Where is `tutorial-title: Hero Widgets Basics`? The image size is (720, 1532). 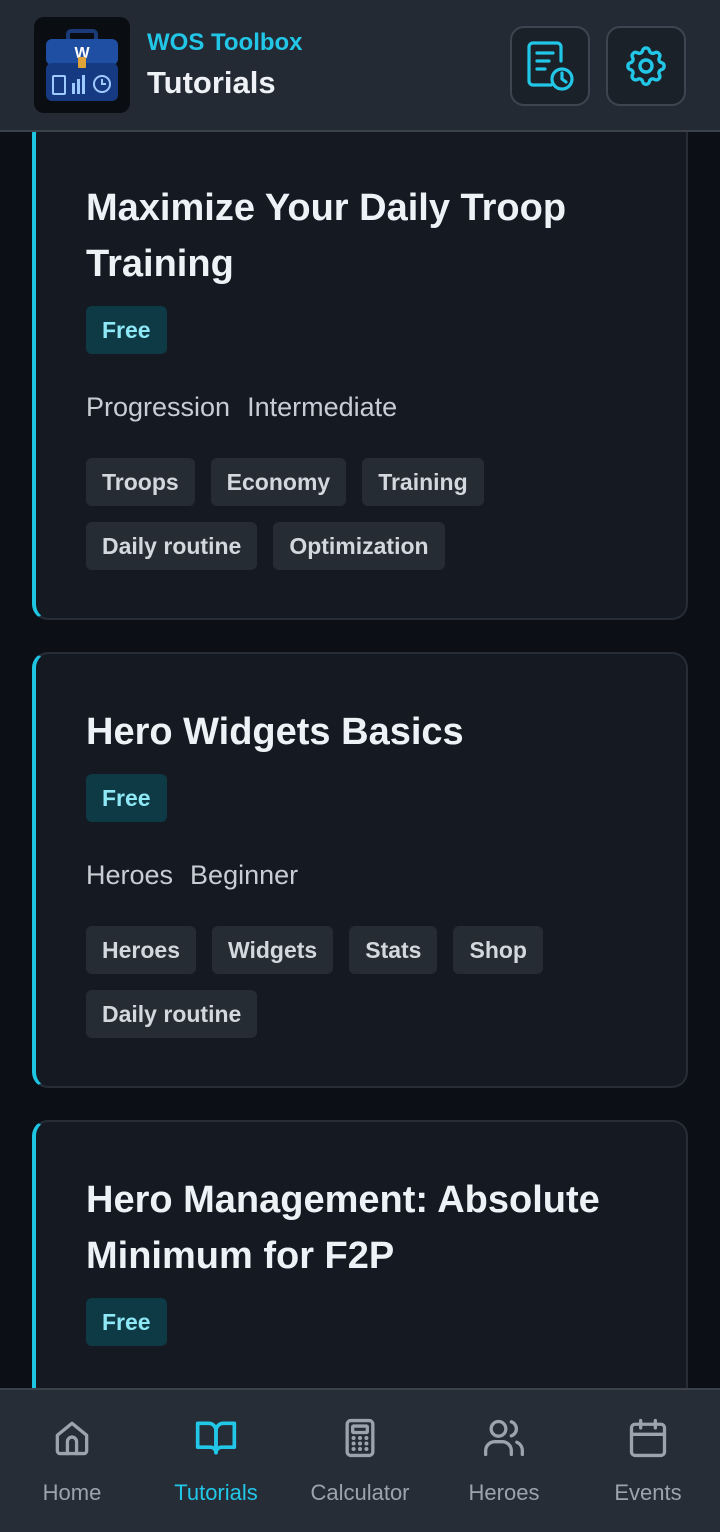 tutorial-title: Hero Widgets Basics is located at coordinates (275, 732).